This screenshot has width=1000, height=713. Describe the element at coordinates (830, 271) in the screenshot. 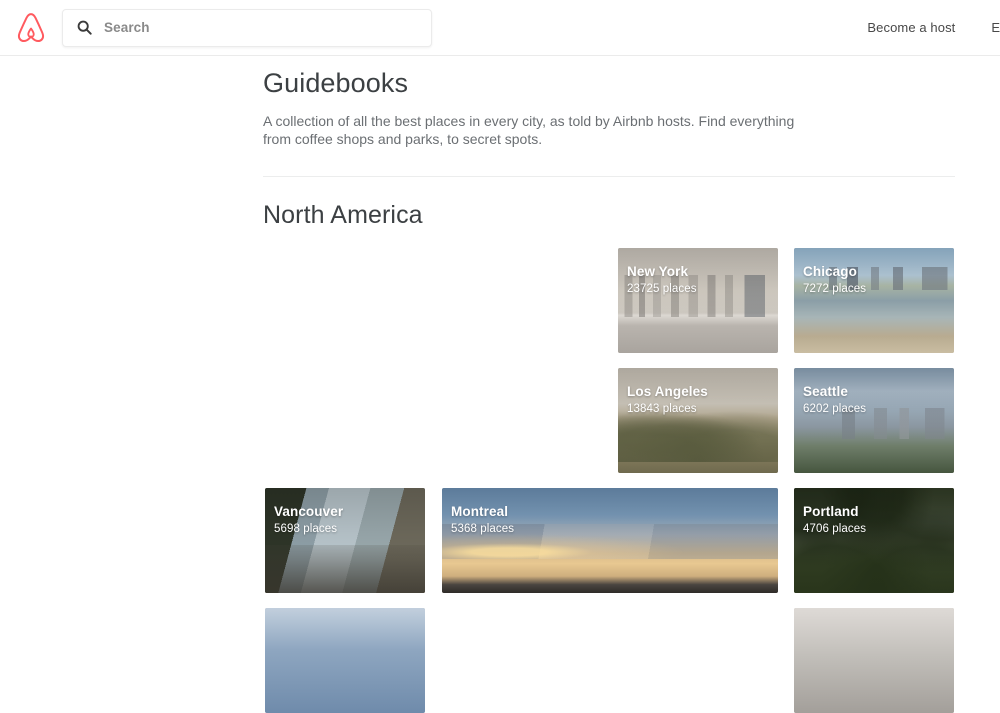

I see `card-city-name: Chicago` at that location.